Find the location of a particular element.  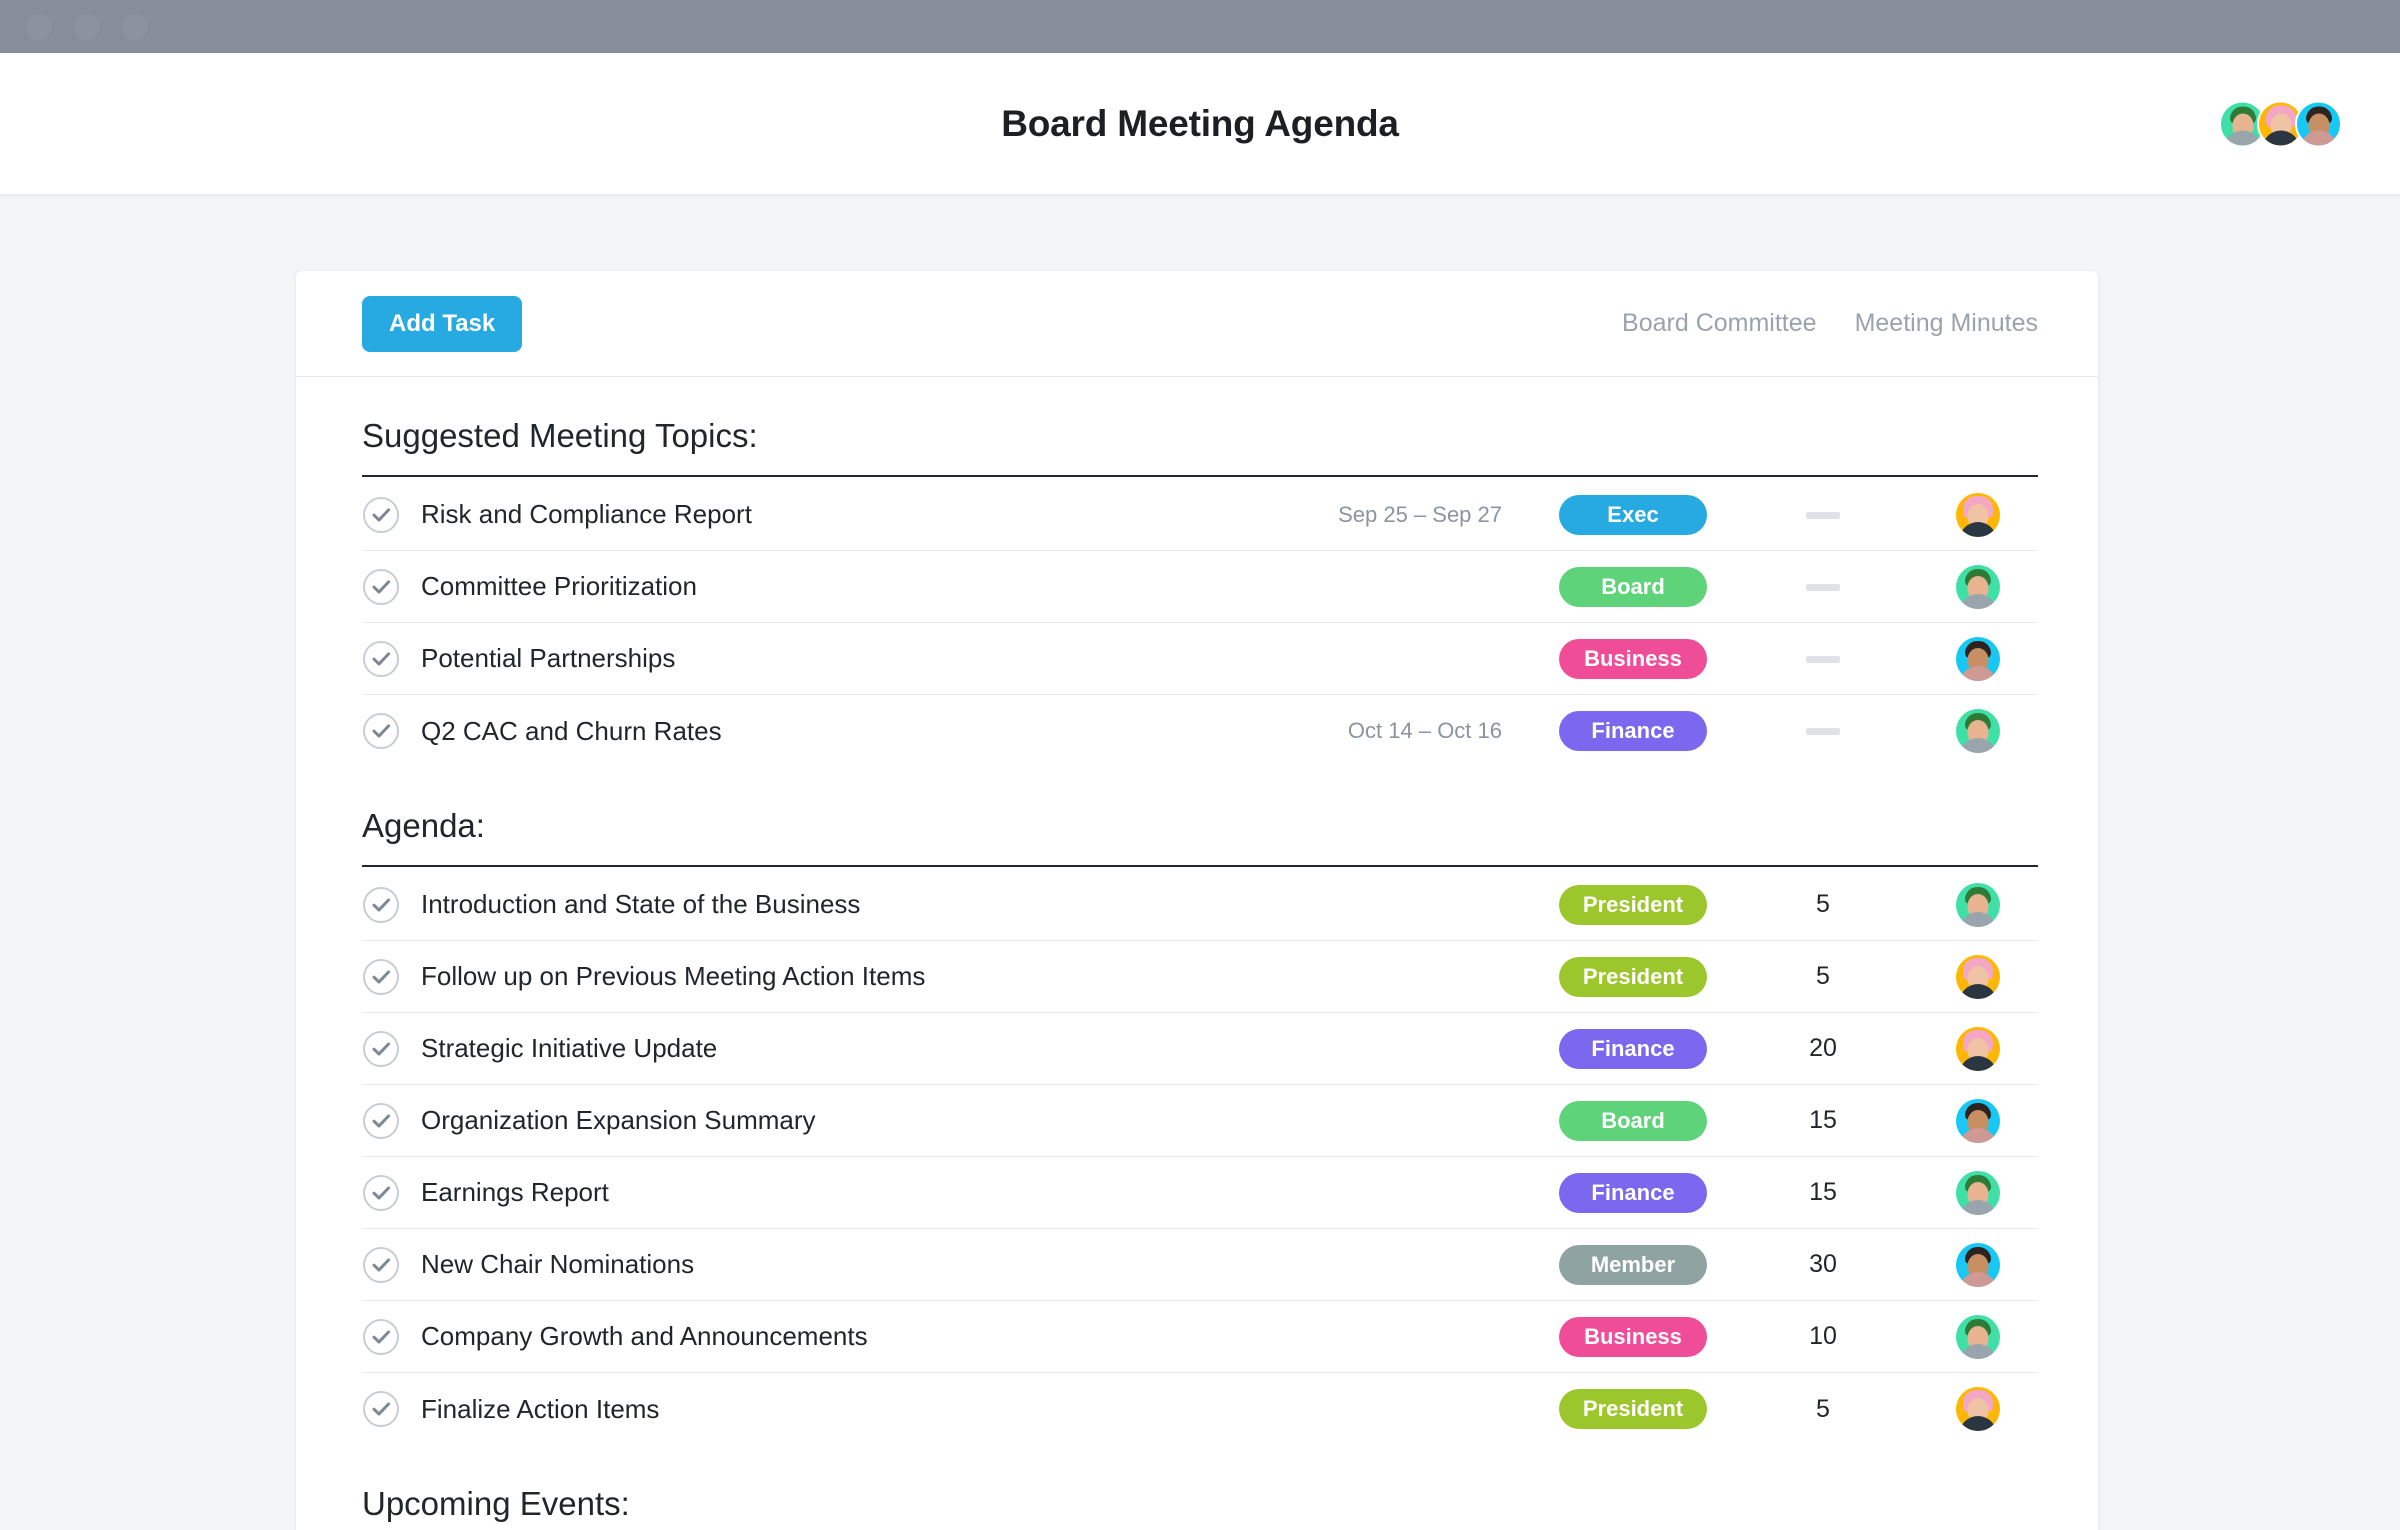

empty-dash-icon is located at coordinates (1823, 587).